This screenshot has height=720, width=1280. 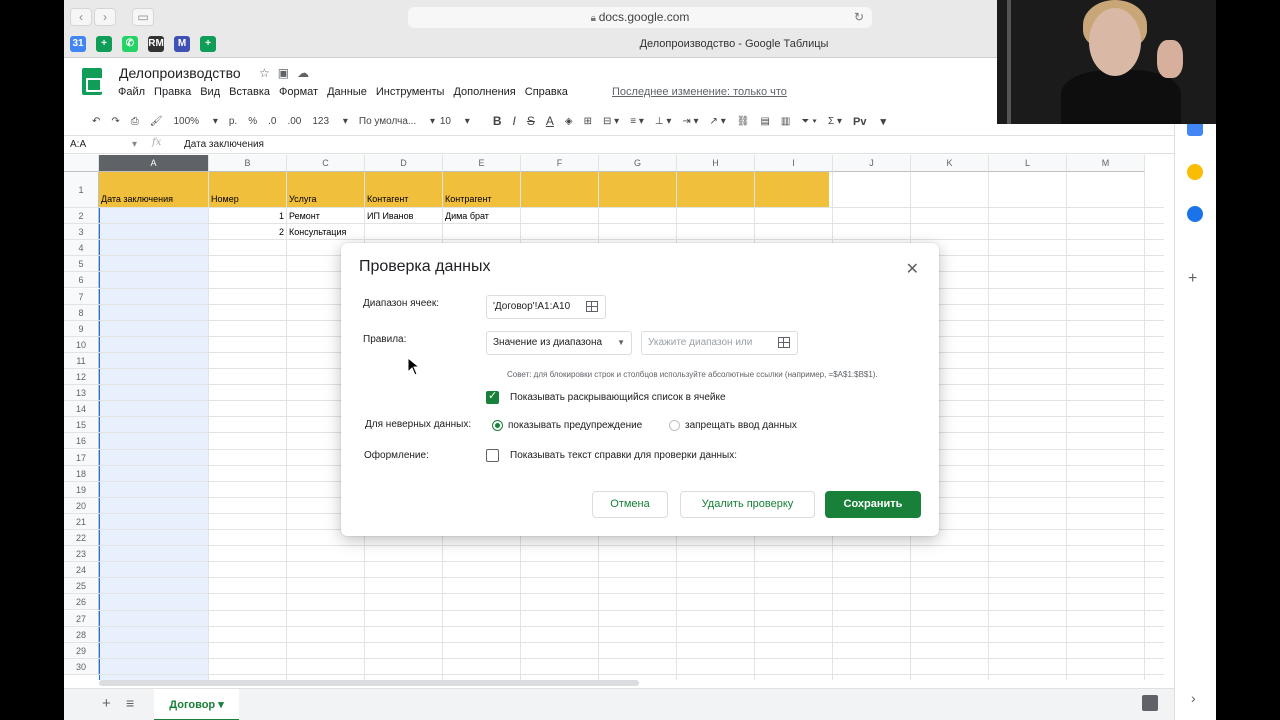 I want to click on radio-warn, so click(x=497, y=425).